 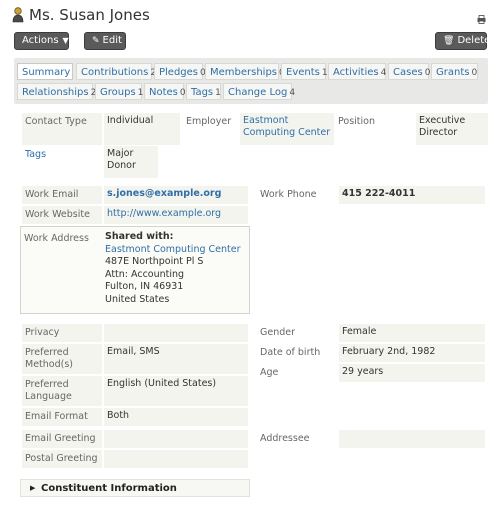 I want to click on work-email-link: s.jones@example.org, so click(x=164, y=193).